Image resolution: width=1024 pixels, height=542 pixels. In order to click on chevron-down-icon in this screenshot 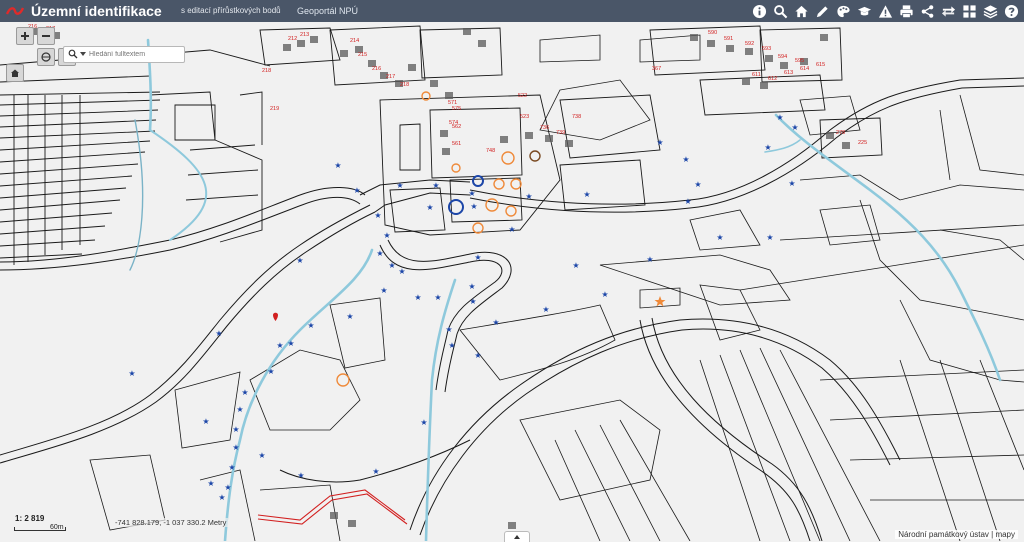, I will do `click(83, 54)`.